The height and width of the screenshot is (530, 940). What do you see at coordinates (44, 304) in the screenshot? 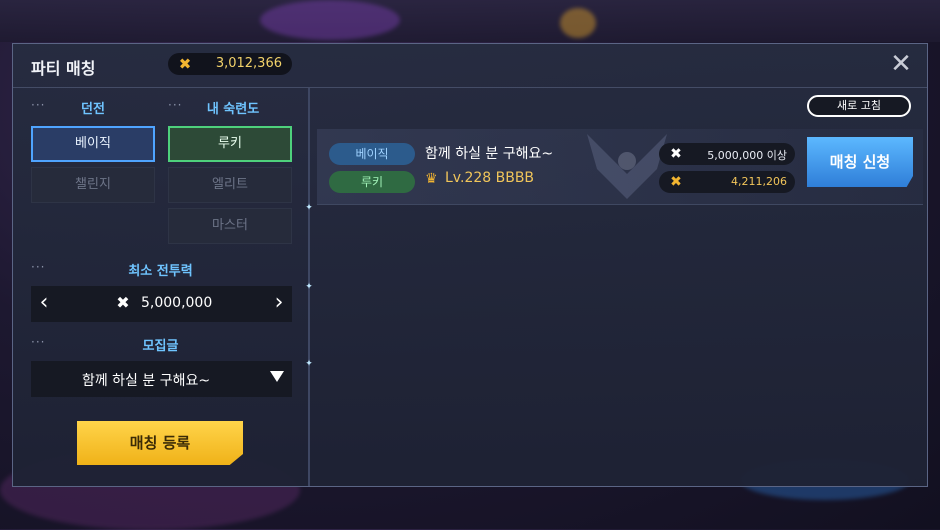
I see `chevron-left-icon: ‹` at bounding box center [44, 304].